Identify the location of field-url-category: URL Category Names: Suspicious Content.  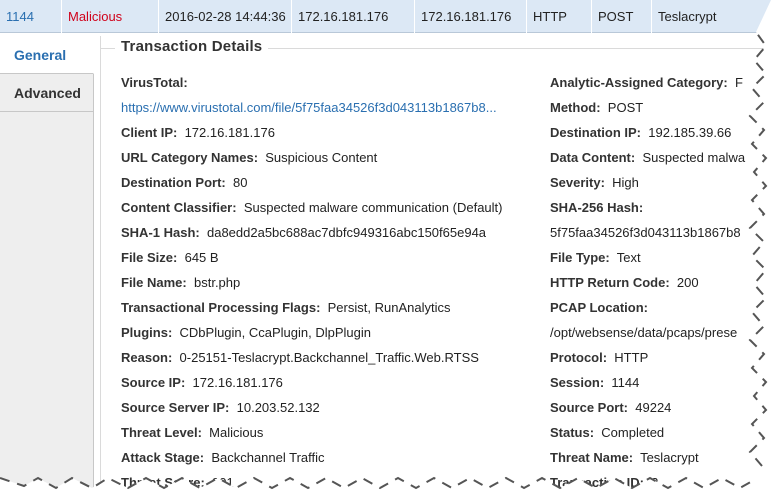
(331, 157).